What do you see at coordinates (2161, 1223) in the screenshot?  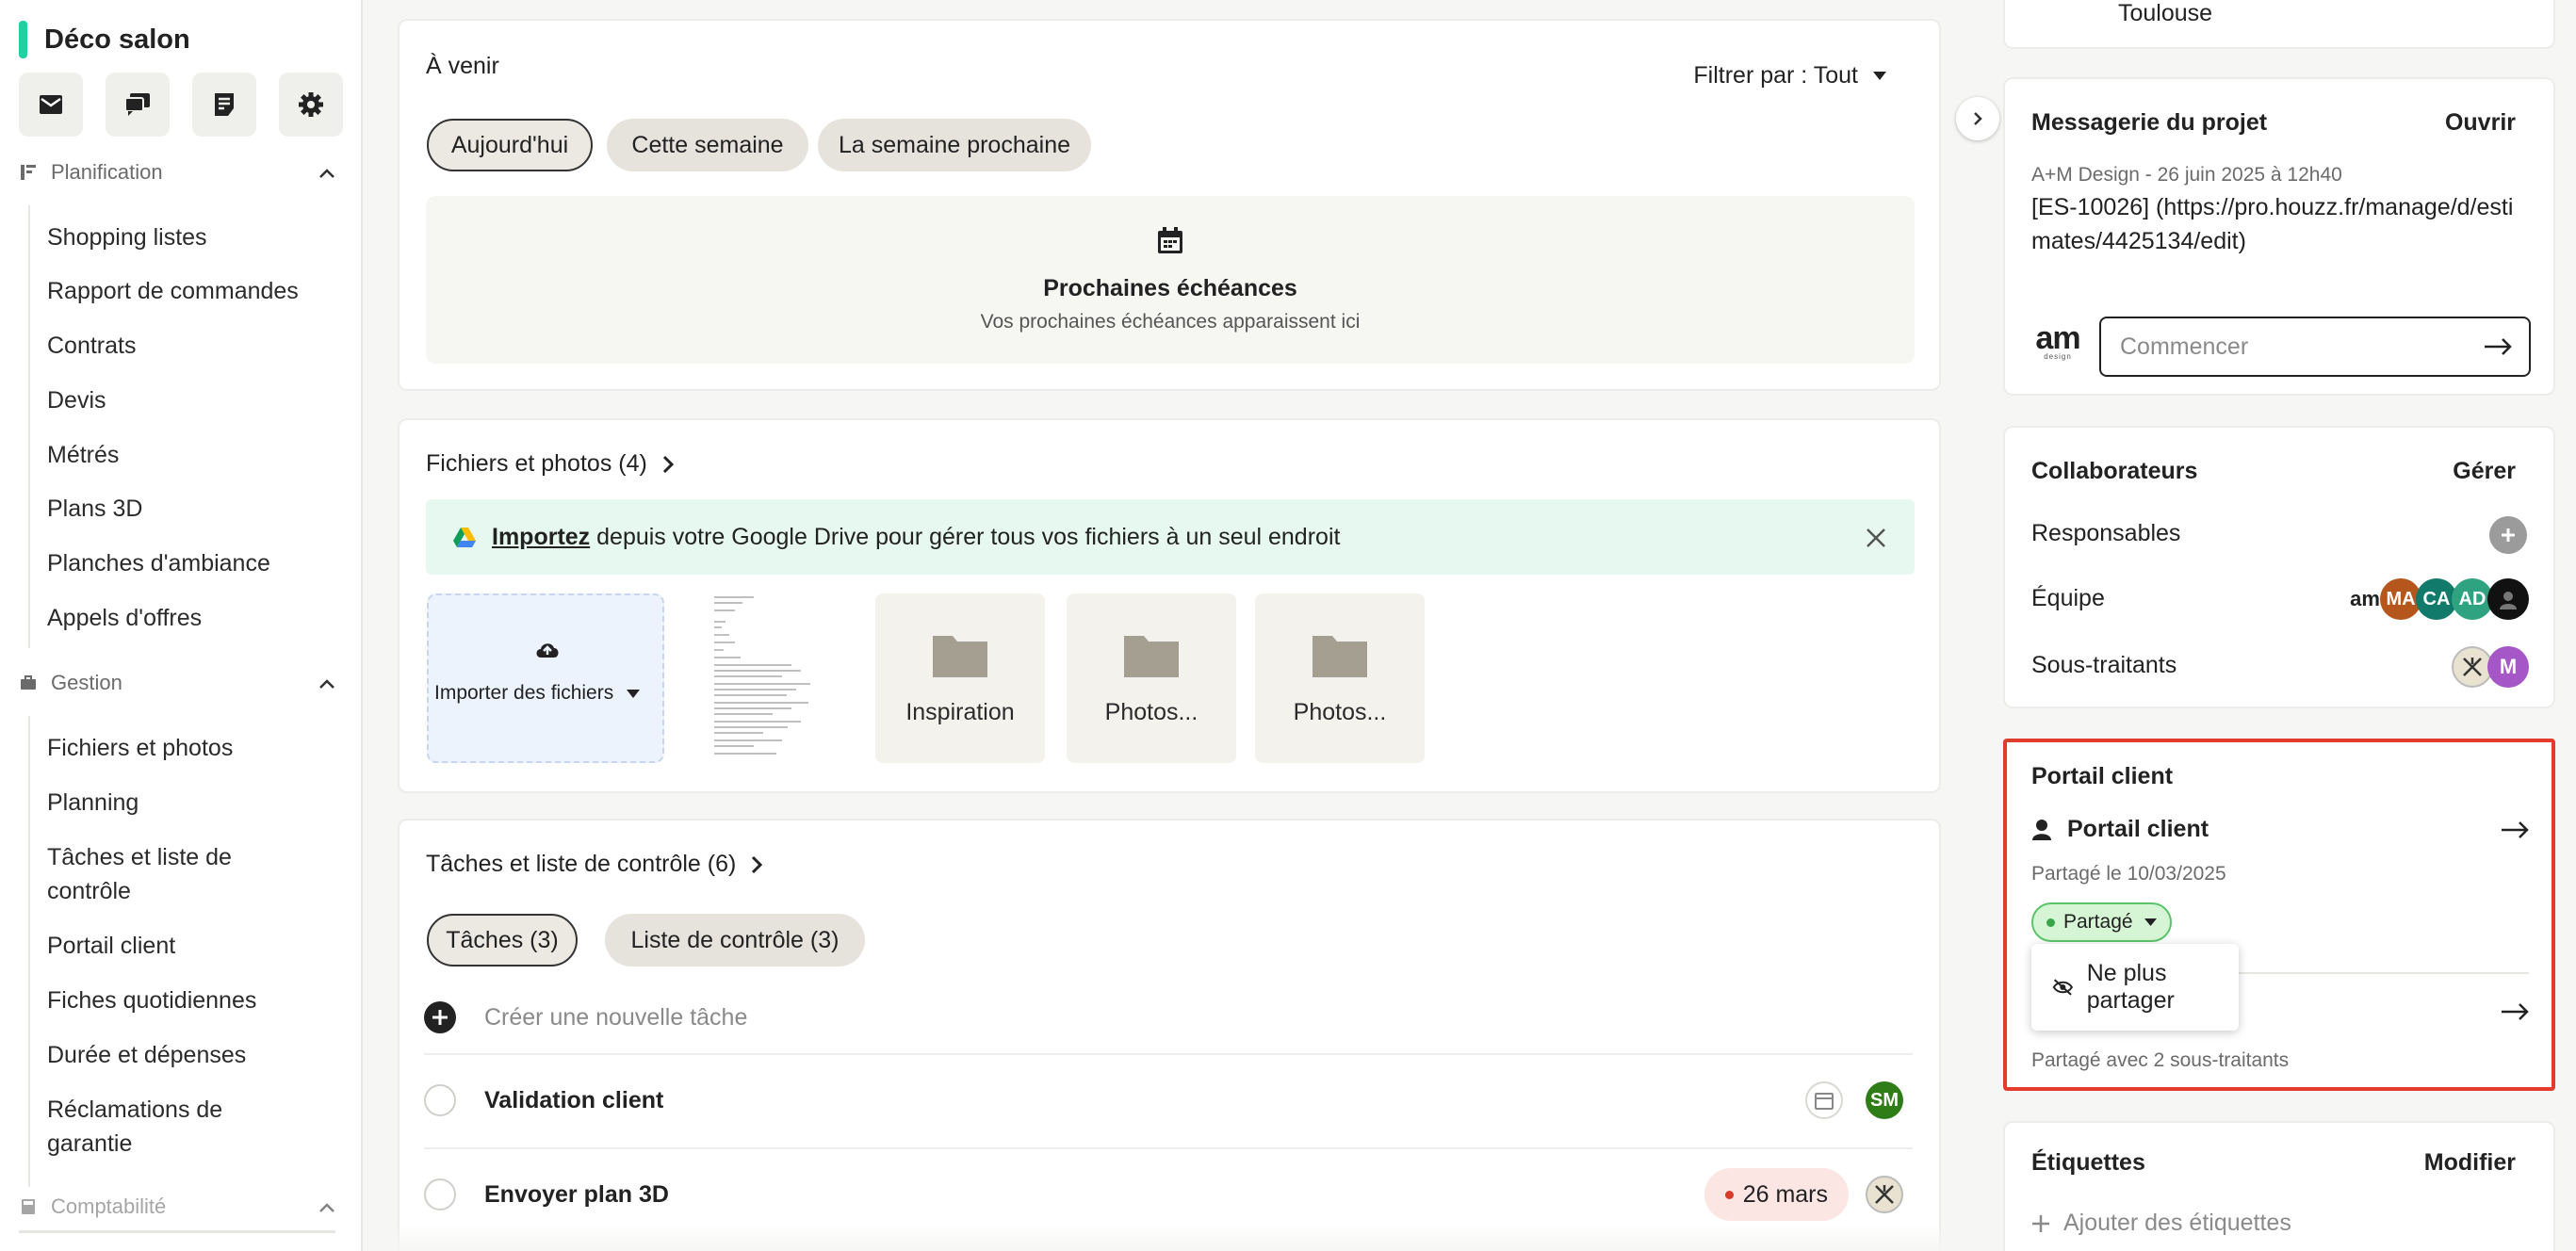 I see `add-labels-button: Ajouter des étiquettes` at bounding box center [2161, 1223].